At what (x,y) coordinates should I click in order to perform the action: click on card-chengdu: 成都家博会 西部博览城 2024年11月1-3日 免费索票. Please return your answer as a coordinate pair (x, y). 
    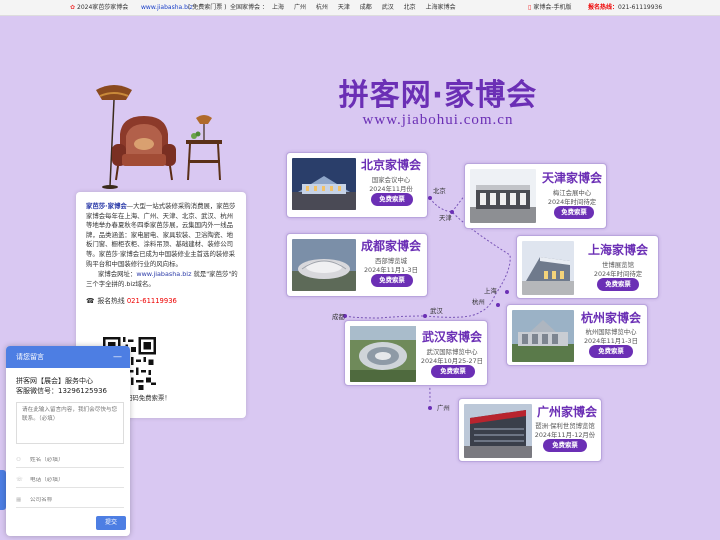
    Looking at the image, I should click on (357, 265).